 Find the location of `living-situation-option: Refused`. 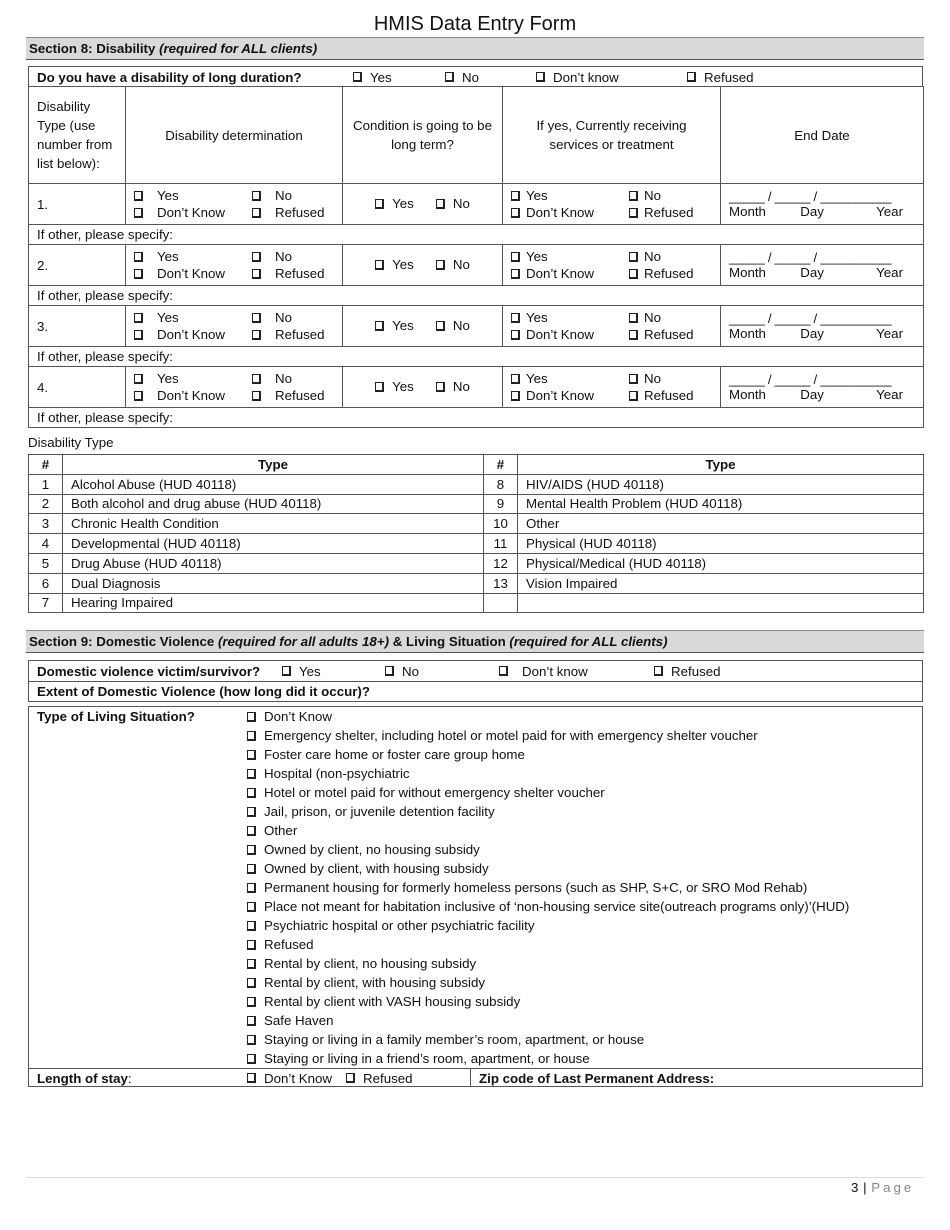

living-situation-option: Refused is located at coordinates (548, 944).